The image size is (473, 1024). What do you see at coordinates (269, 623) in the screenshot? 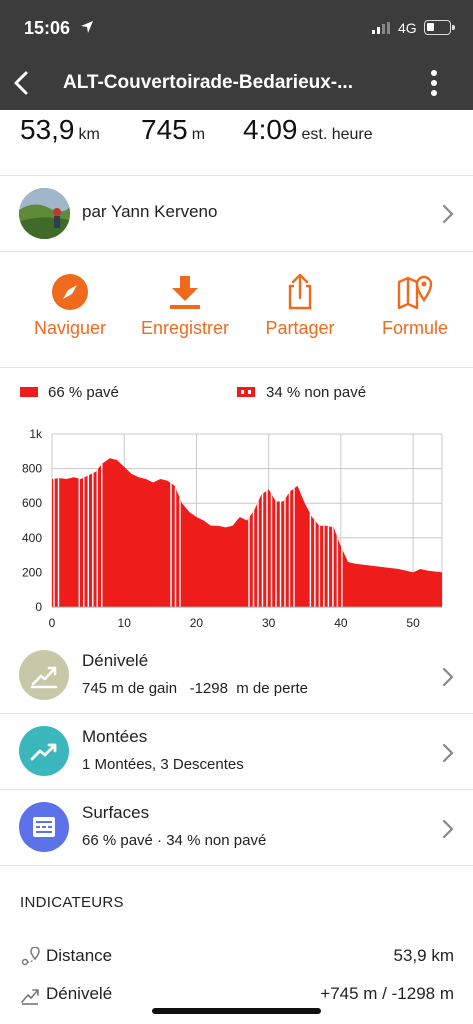
I see `x-tick-label: 30` at bounding box center [269, 623].